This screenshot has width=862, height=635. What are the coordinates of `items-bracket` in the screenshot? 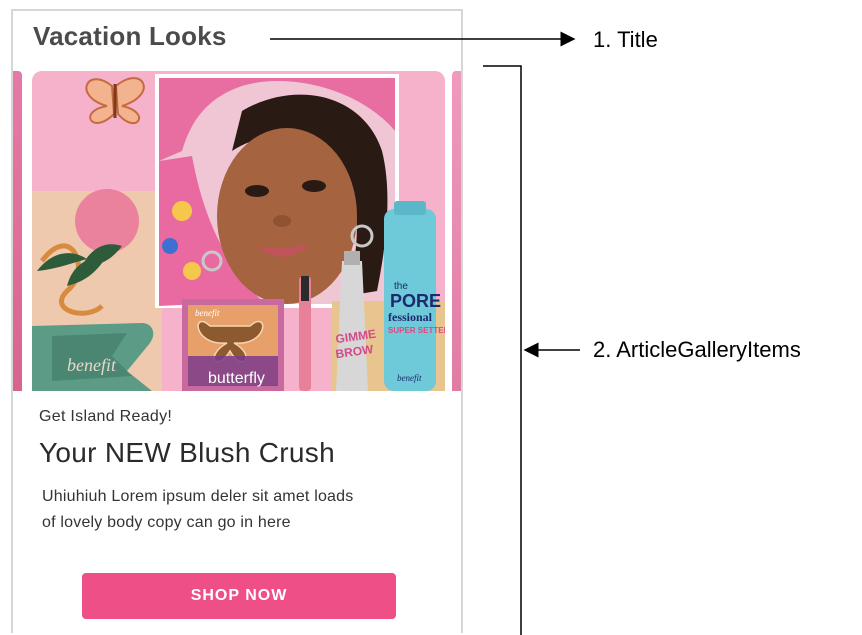 It's located at (502, 350).